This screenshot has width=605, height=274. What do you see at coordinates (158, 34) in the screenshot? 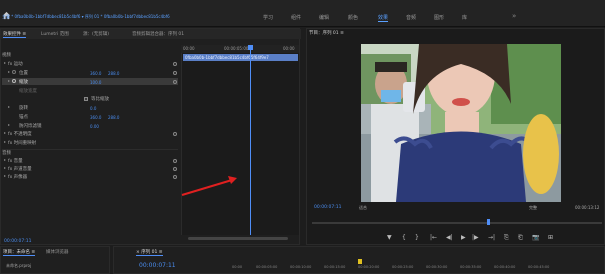
I see `tab-audio-clip-mixer: 音频剪辑混合器：序列 01` at bounding box center [158, 34].